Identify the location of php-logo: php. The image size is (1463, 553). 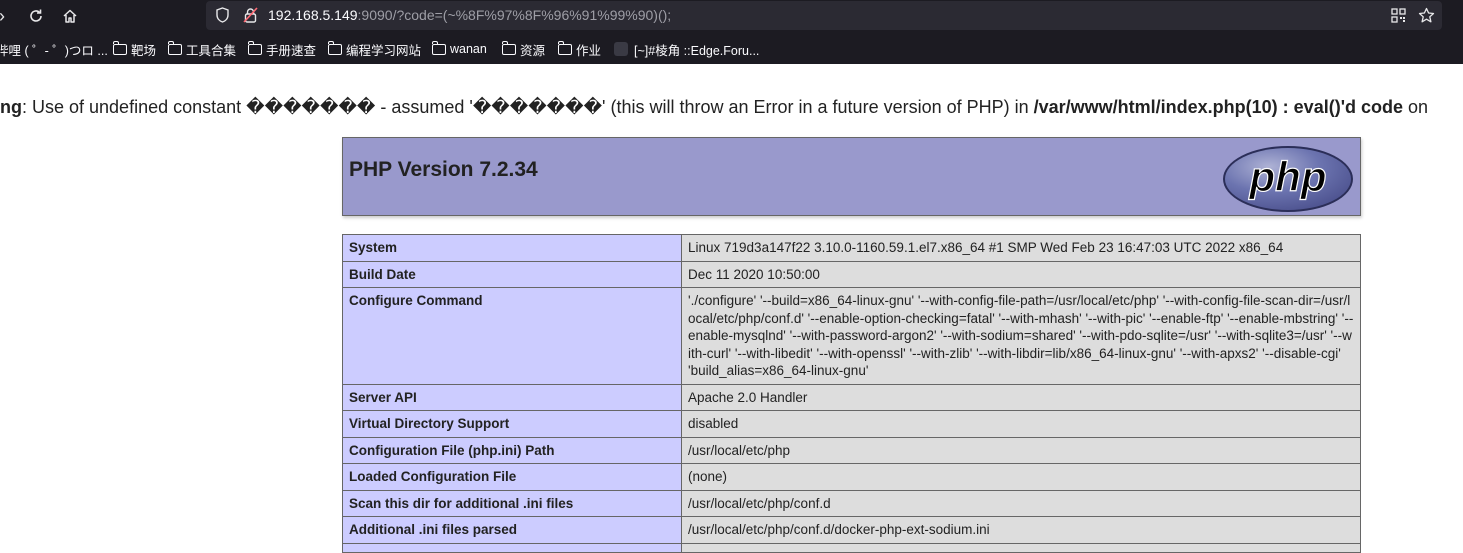
(1288, 179).